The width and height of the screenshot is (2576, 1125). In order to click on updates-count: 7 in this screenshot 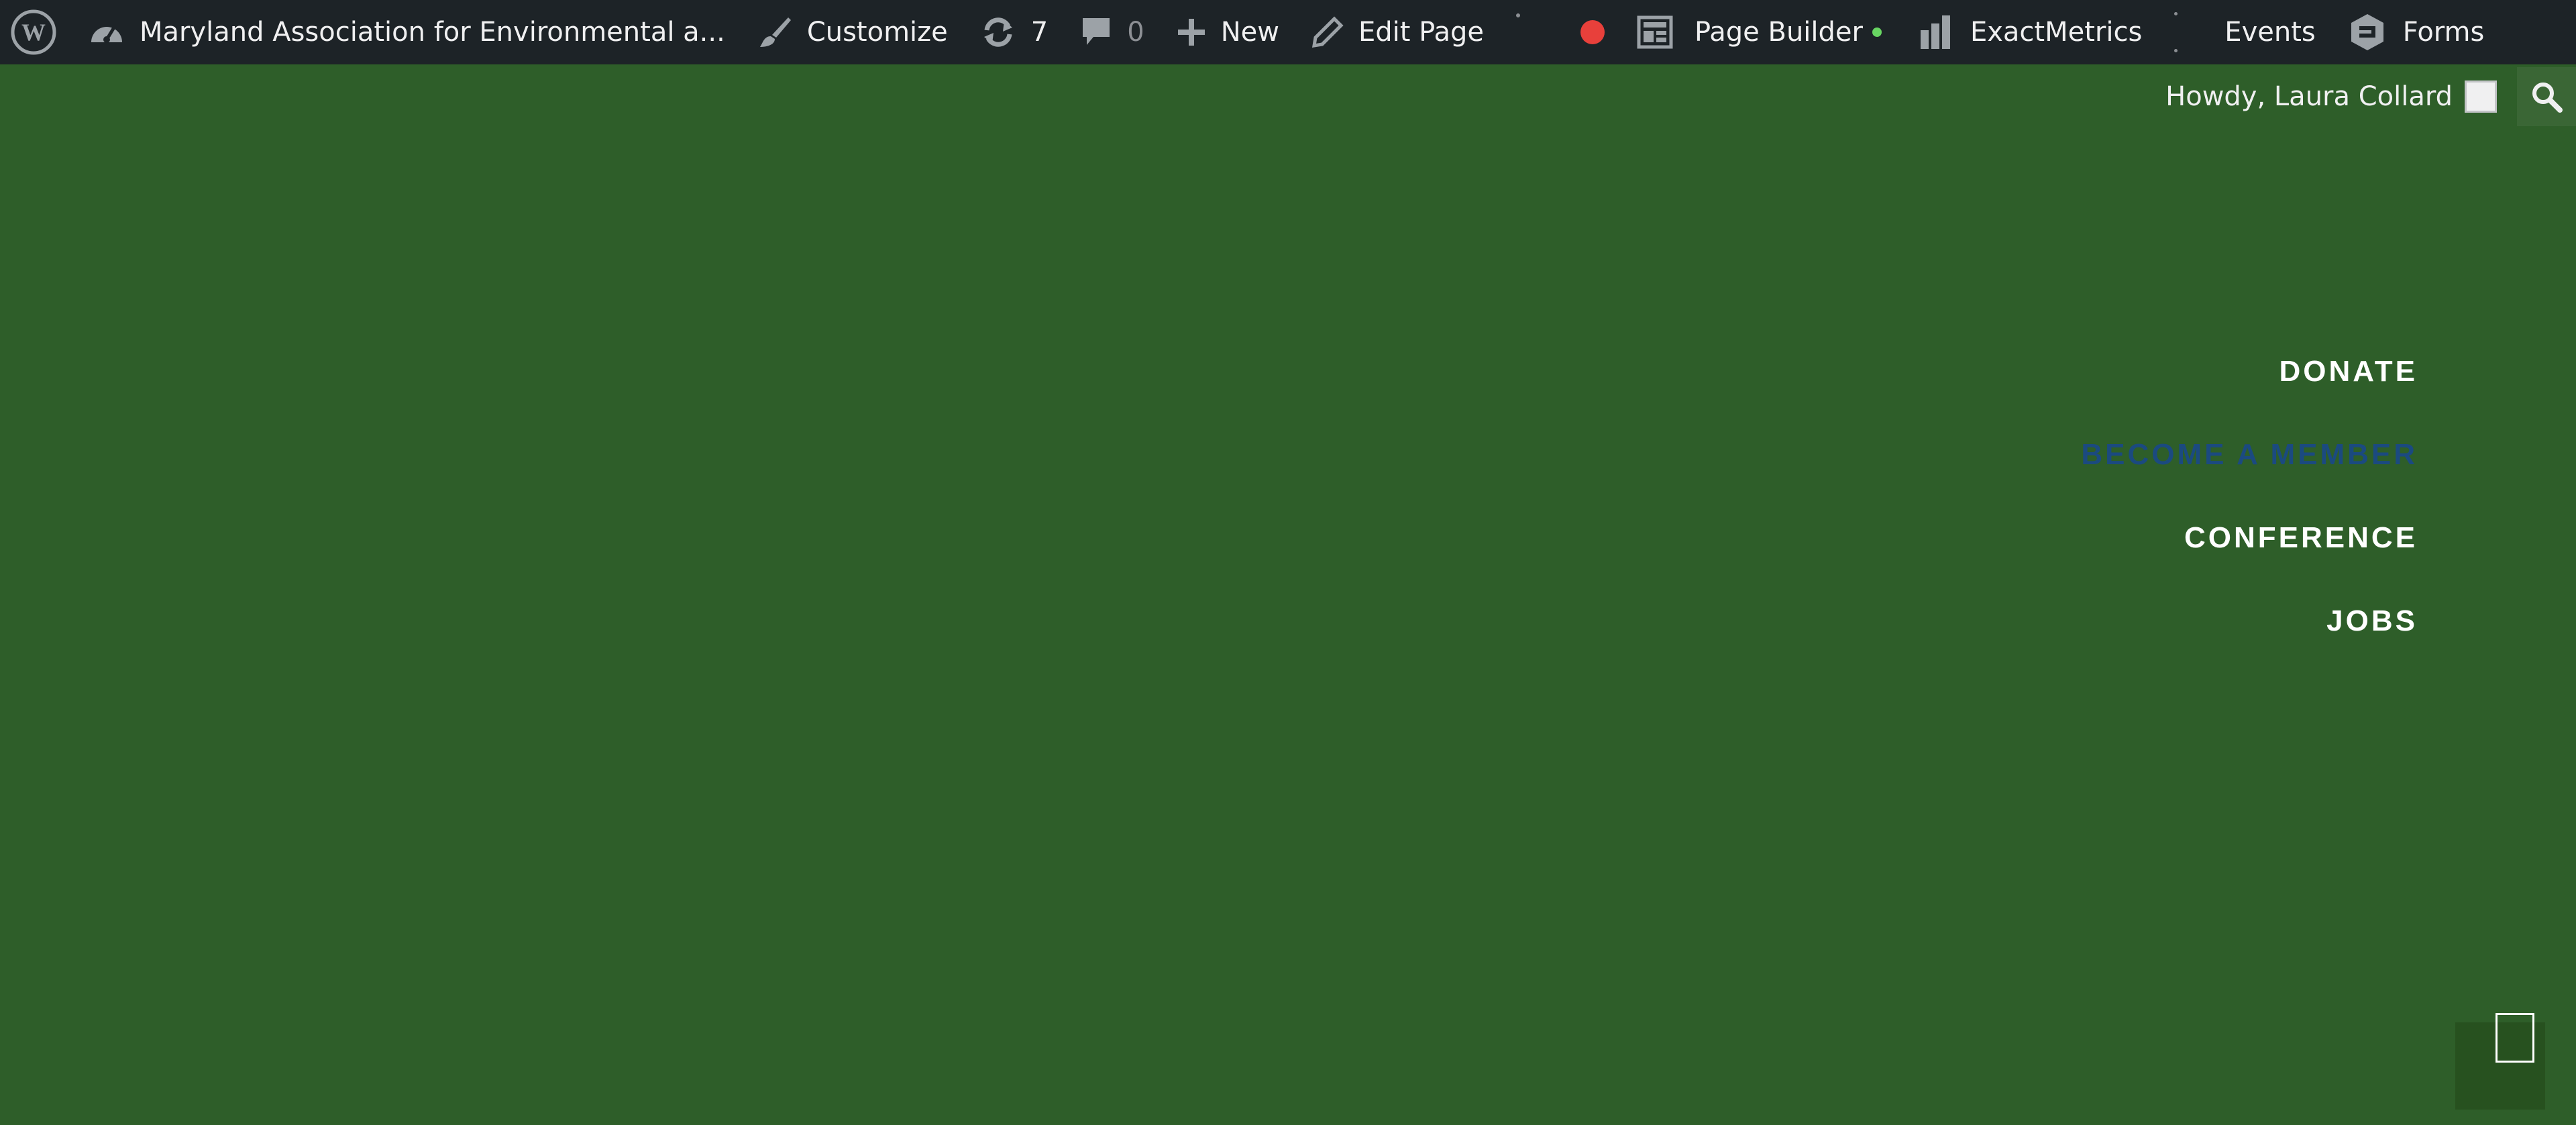, I will do `click(1039, 32)`.